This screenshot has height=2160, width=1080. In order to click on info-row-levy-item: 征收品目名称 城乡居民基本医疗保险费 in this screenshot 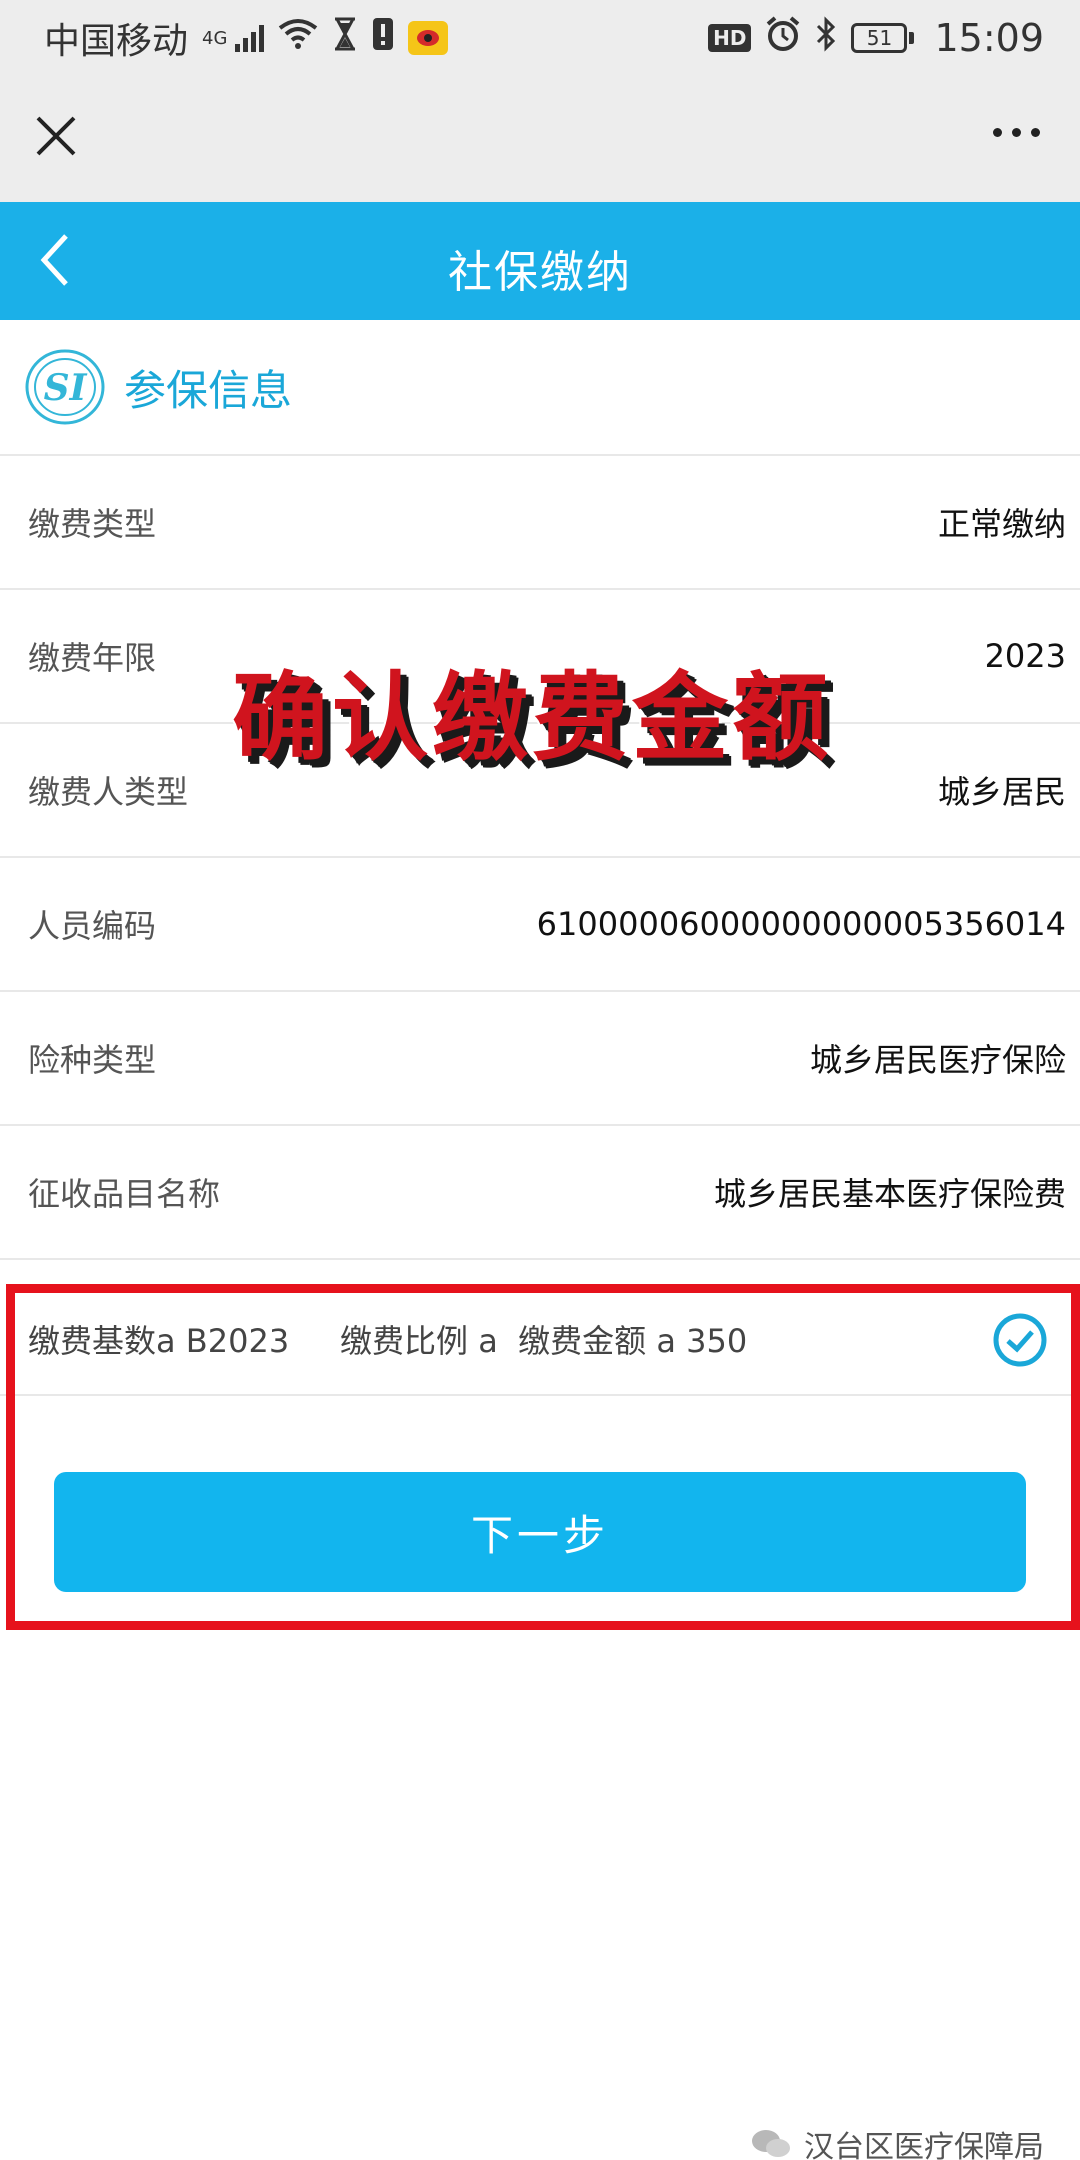, I will do `click(540, 1193)`.